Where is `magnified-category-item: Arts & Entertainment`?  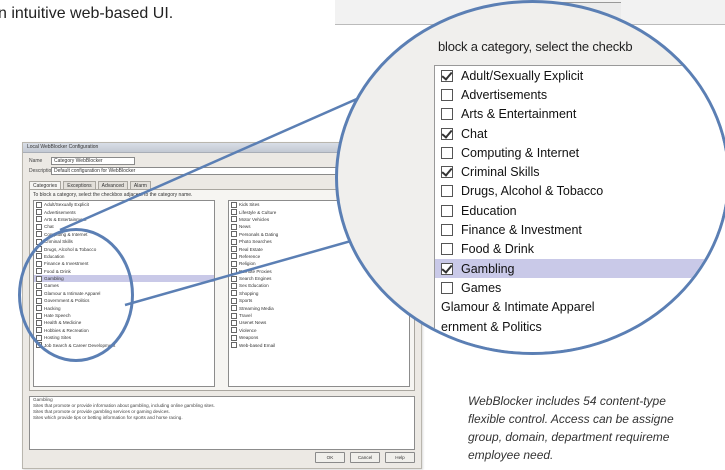 magnified-category-item: Arts & Entertainment is located at coordinates (580, 114).